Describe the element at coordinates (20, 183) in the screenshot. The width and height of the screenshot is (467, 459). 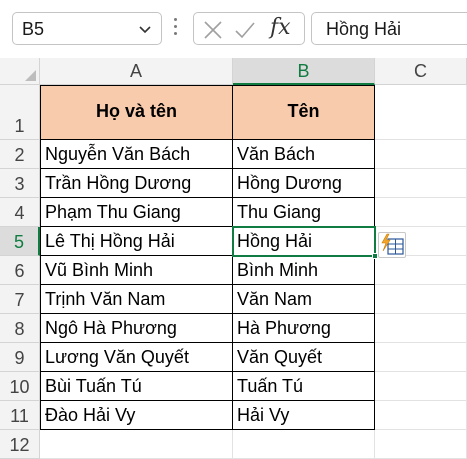
I see `row-header-3: 3` at that location.